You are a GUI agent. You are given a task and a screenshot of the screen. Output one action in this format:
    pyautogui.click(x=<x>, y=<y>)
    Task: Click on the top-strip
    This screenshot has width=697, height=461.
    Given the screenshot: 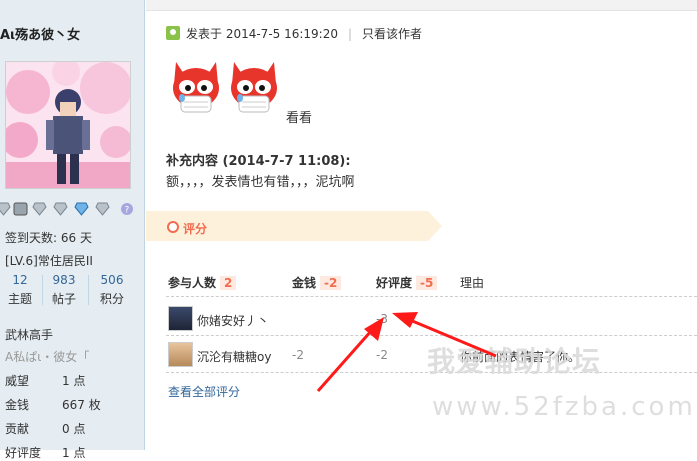 What is the action you would take?
    pyautogui.click(x=421, y=5)
    